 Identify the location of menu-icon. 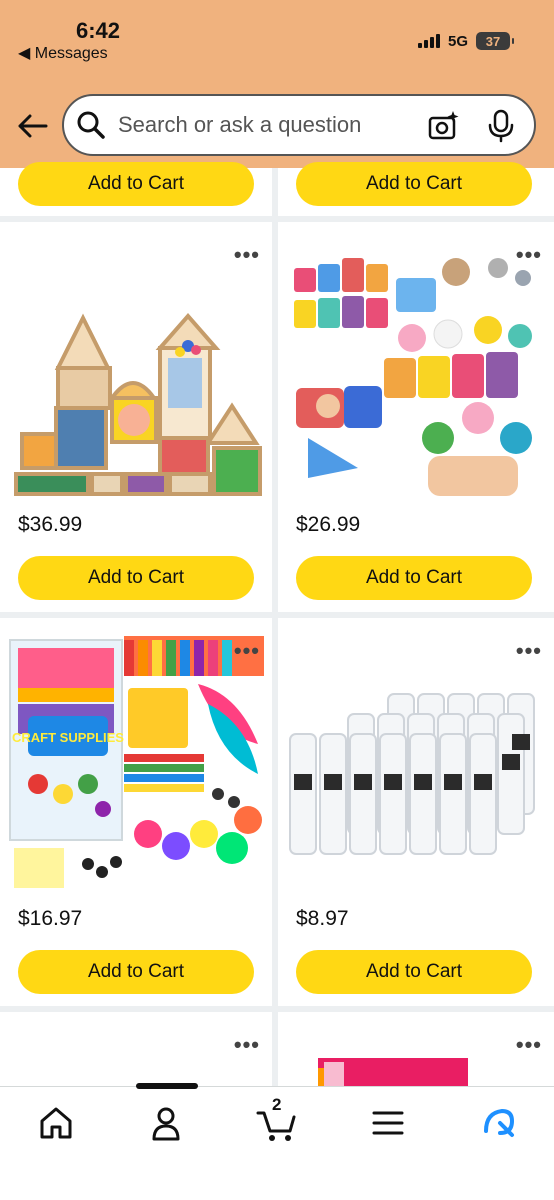
(388, 1123).